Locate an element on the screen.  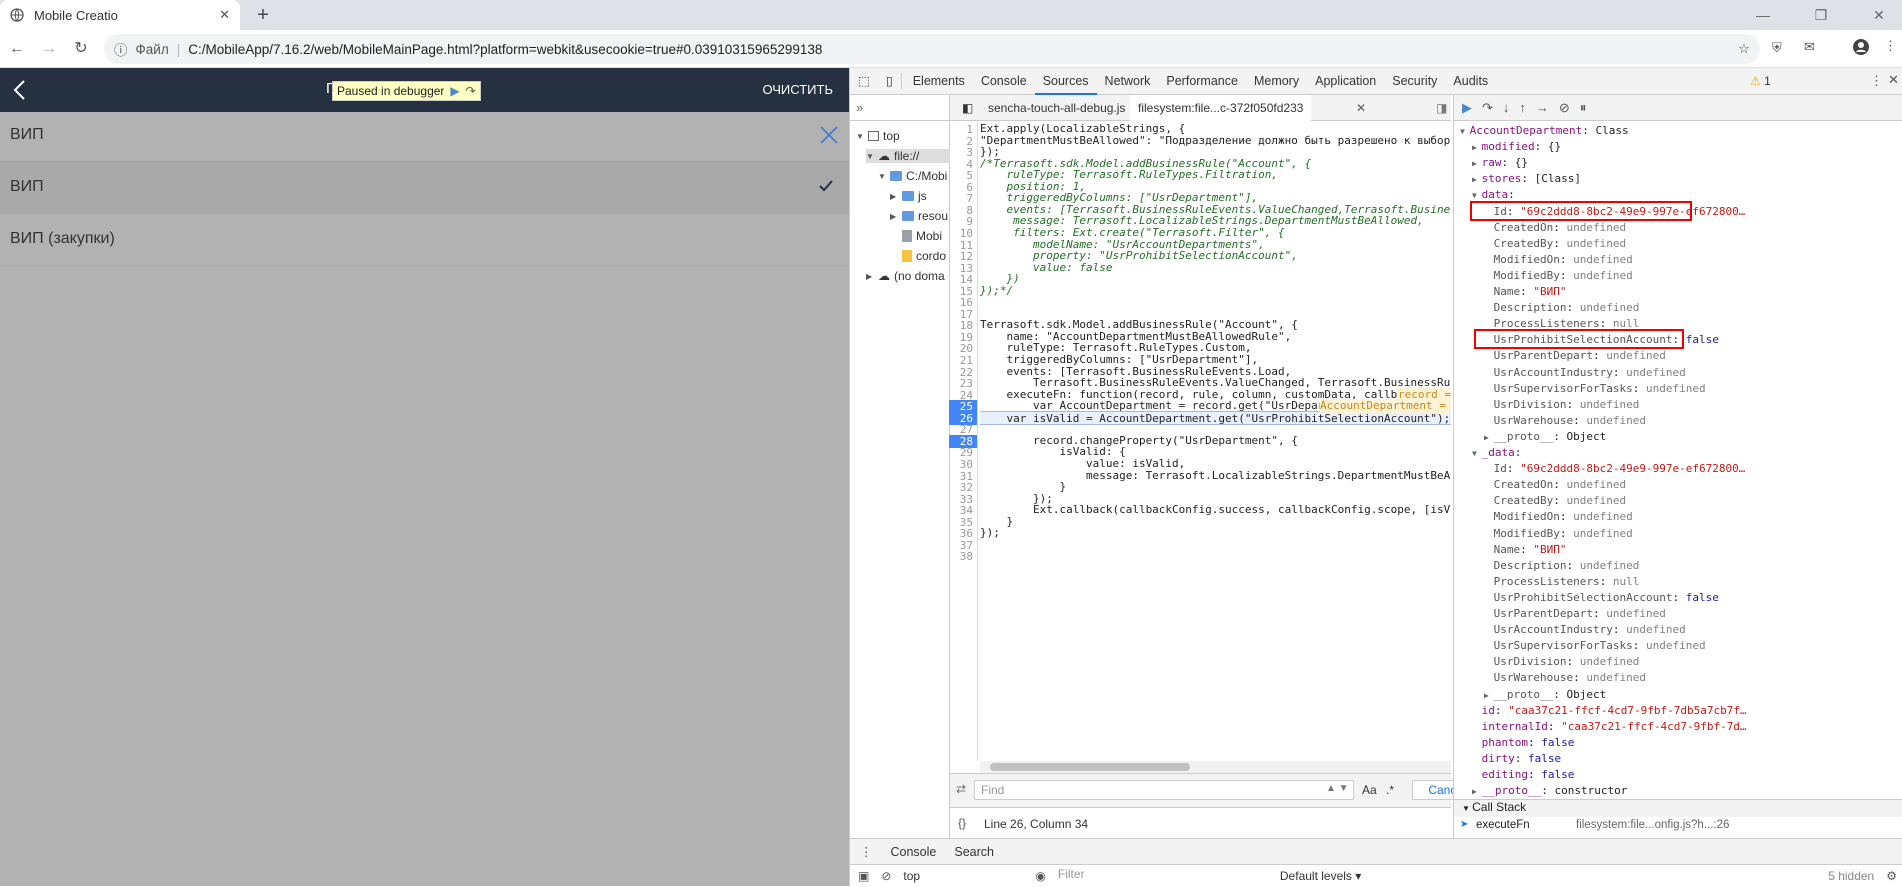
line-number: 38 is located at coordinates (961, 556).